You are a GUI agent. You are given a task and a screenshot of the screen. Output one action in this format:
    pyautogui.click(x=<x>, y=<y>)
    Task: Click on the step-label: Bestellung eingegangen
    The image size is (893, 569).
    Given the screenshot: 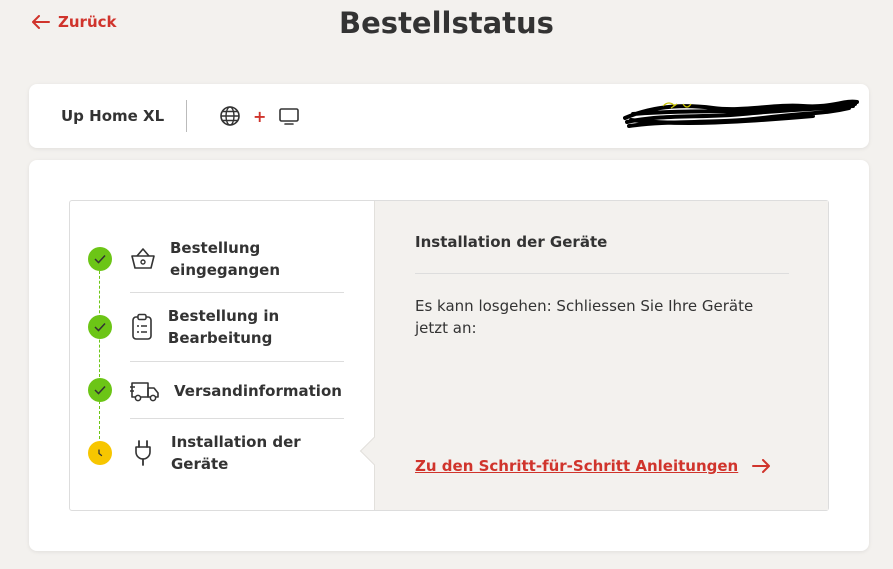 What is the action you would take?
    pyautogui.click(x=225, y=259)
    